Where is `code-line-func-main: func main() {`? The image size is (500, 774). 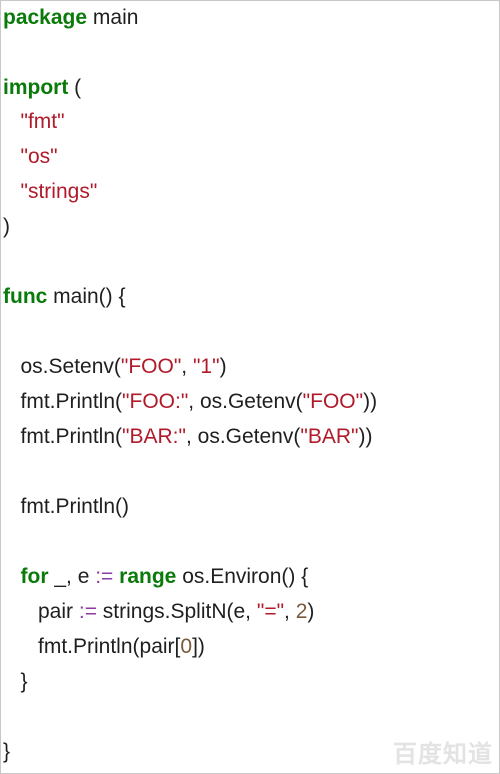
code-line-func-main: func main() { is located at coordinates (64, 297).